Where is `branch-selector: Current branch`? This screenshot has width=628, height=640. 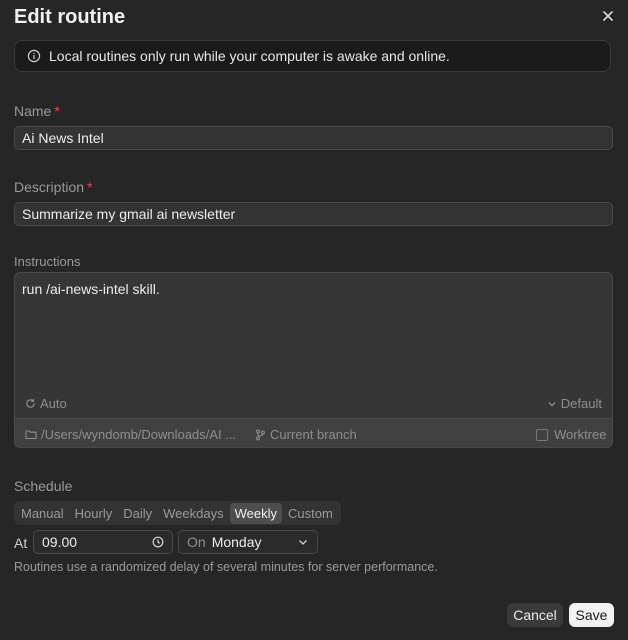
branch-selector: Current branch is located at coordinates (306, 434).